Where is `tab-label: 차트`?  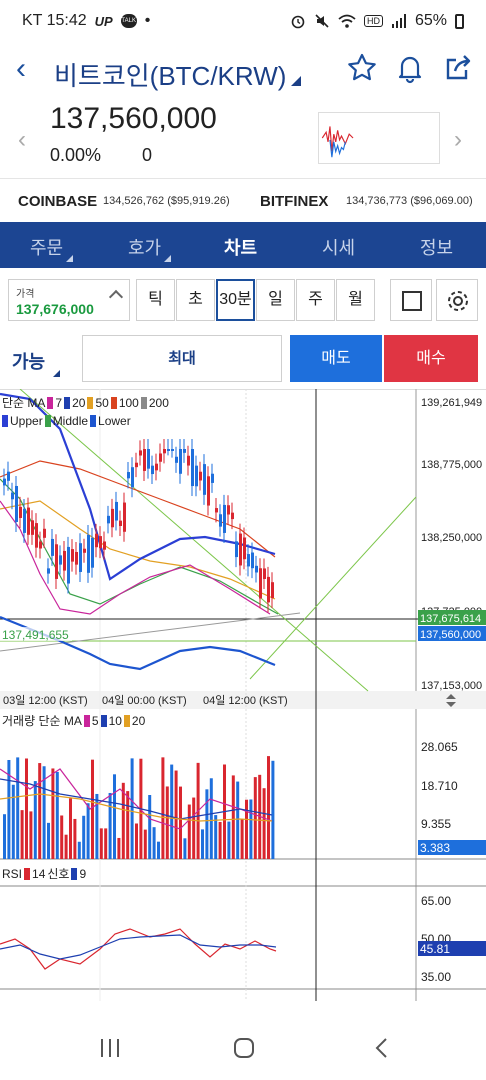
tab-label: 차트 is located at coordinates (241, 248).